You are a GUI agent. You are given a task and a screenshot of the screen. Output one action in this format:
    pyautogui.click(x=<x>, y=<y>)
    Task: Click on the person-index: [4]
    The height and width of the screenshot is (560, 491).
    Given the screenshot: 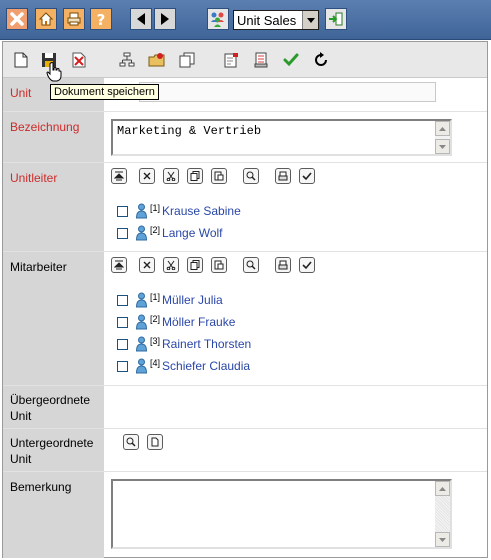 What is the action you would take?
    pyautogui.click(x=155, y=363)
    